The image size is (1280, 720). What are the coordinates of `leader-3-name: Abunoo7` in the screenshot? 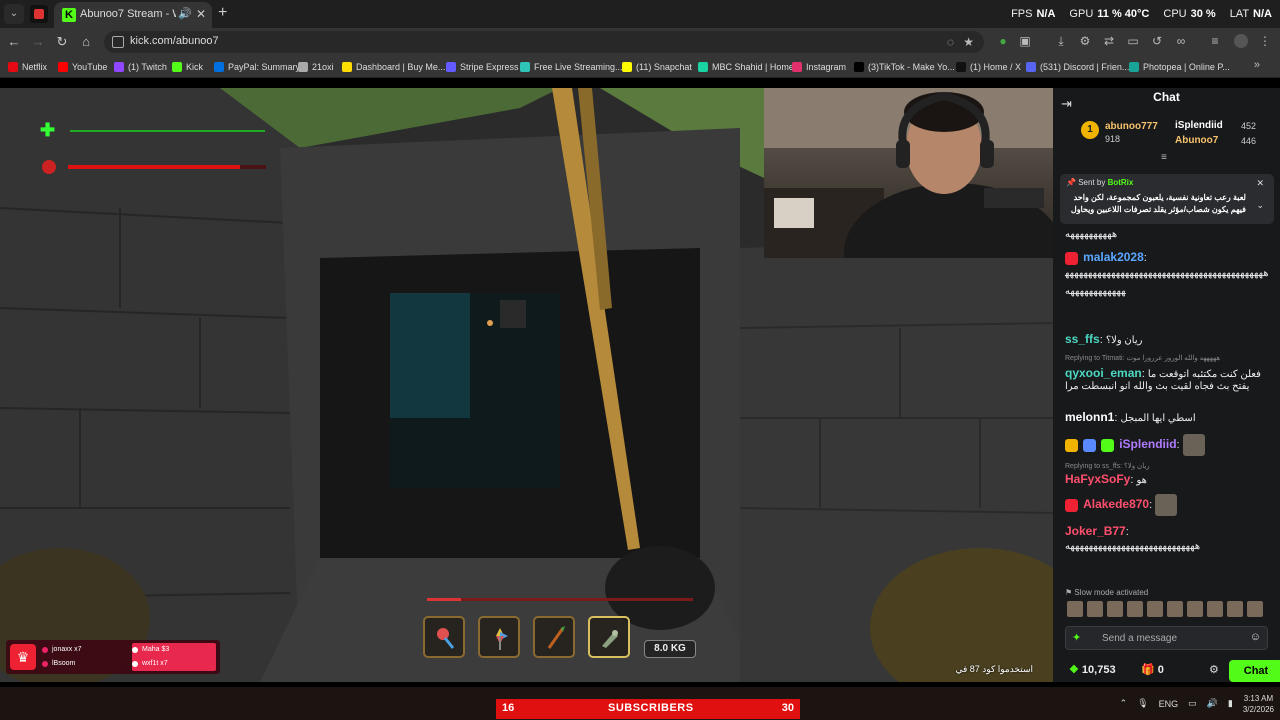 It's located at (1196, 140).